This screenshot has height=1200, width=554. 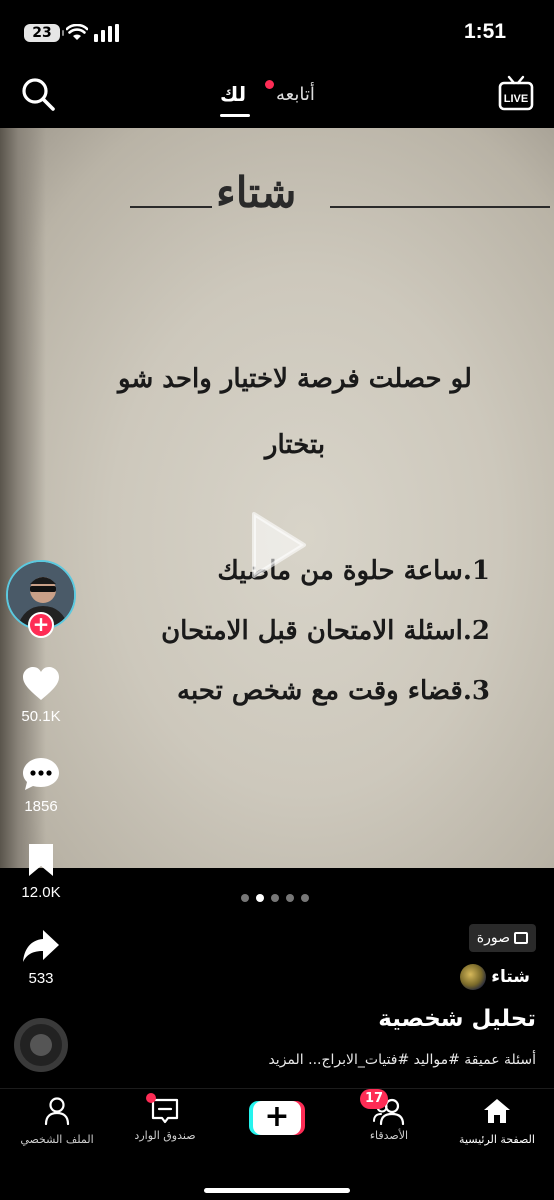 What do you see at coordinates (171, 207) in the screenshot?
I see `header-rule-left` at bounding box center [171, 207].